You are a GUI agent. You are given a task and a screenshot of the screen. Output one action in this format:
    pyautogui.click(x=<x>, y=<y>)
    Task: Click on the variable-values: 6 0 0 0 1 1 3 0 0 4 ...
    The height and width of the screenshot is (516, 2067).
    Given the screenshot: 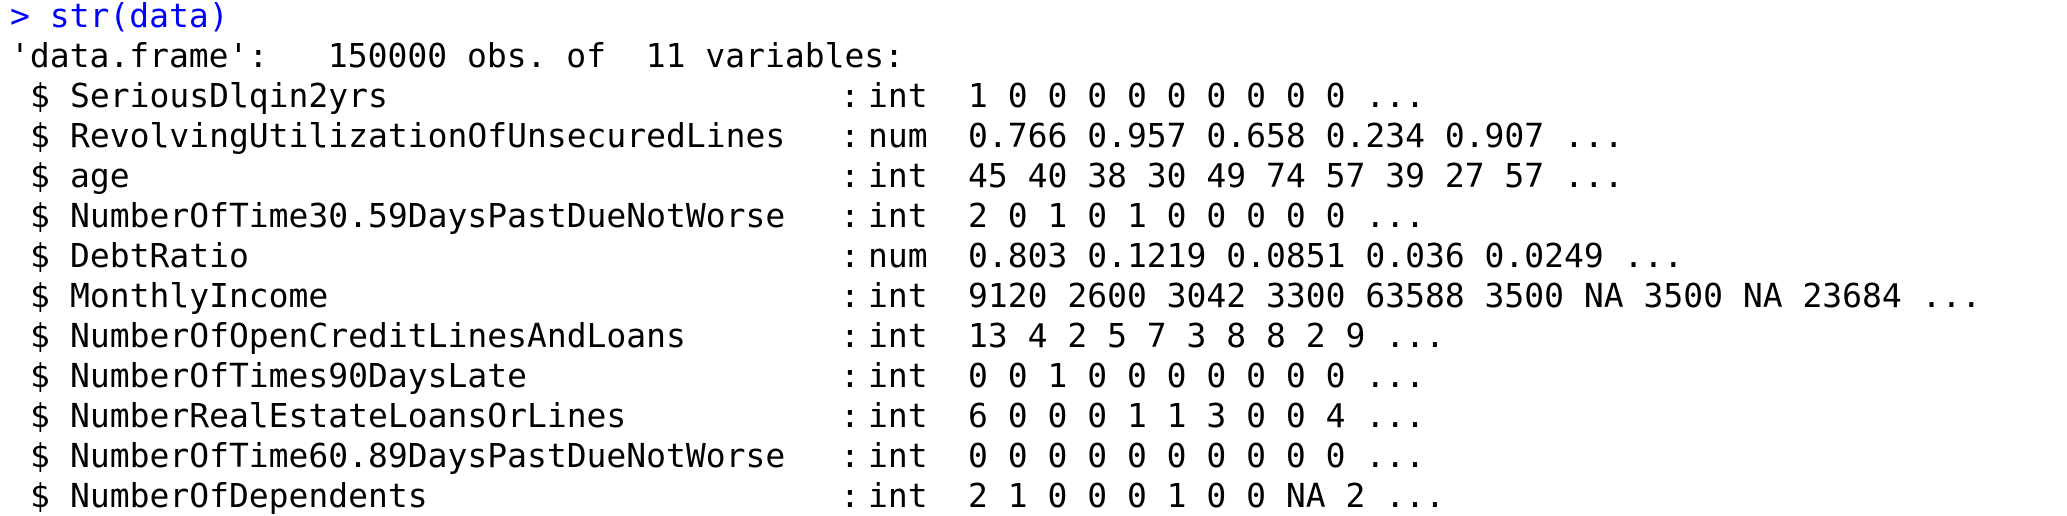 What is the action you would take?
    pyautogui.click(x=1196, y=415)
    